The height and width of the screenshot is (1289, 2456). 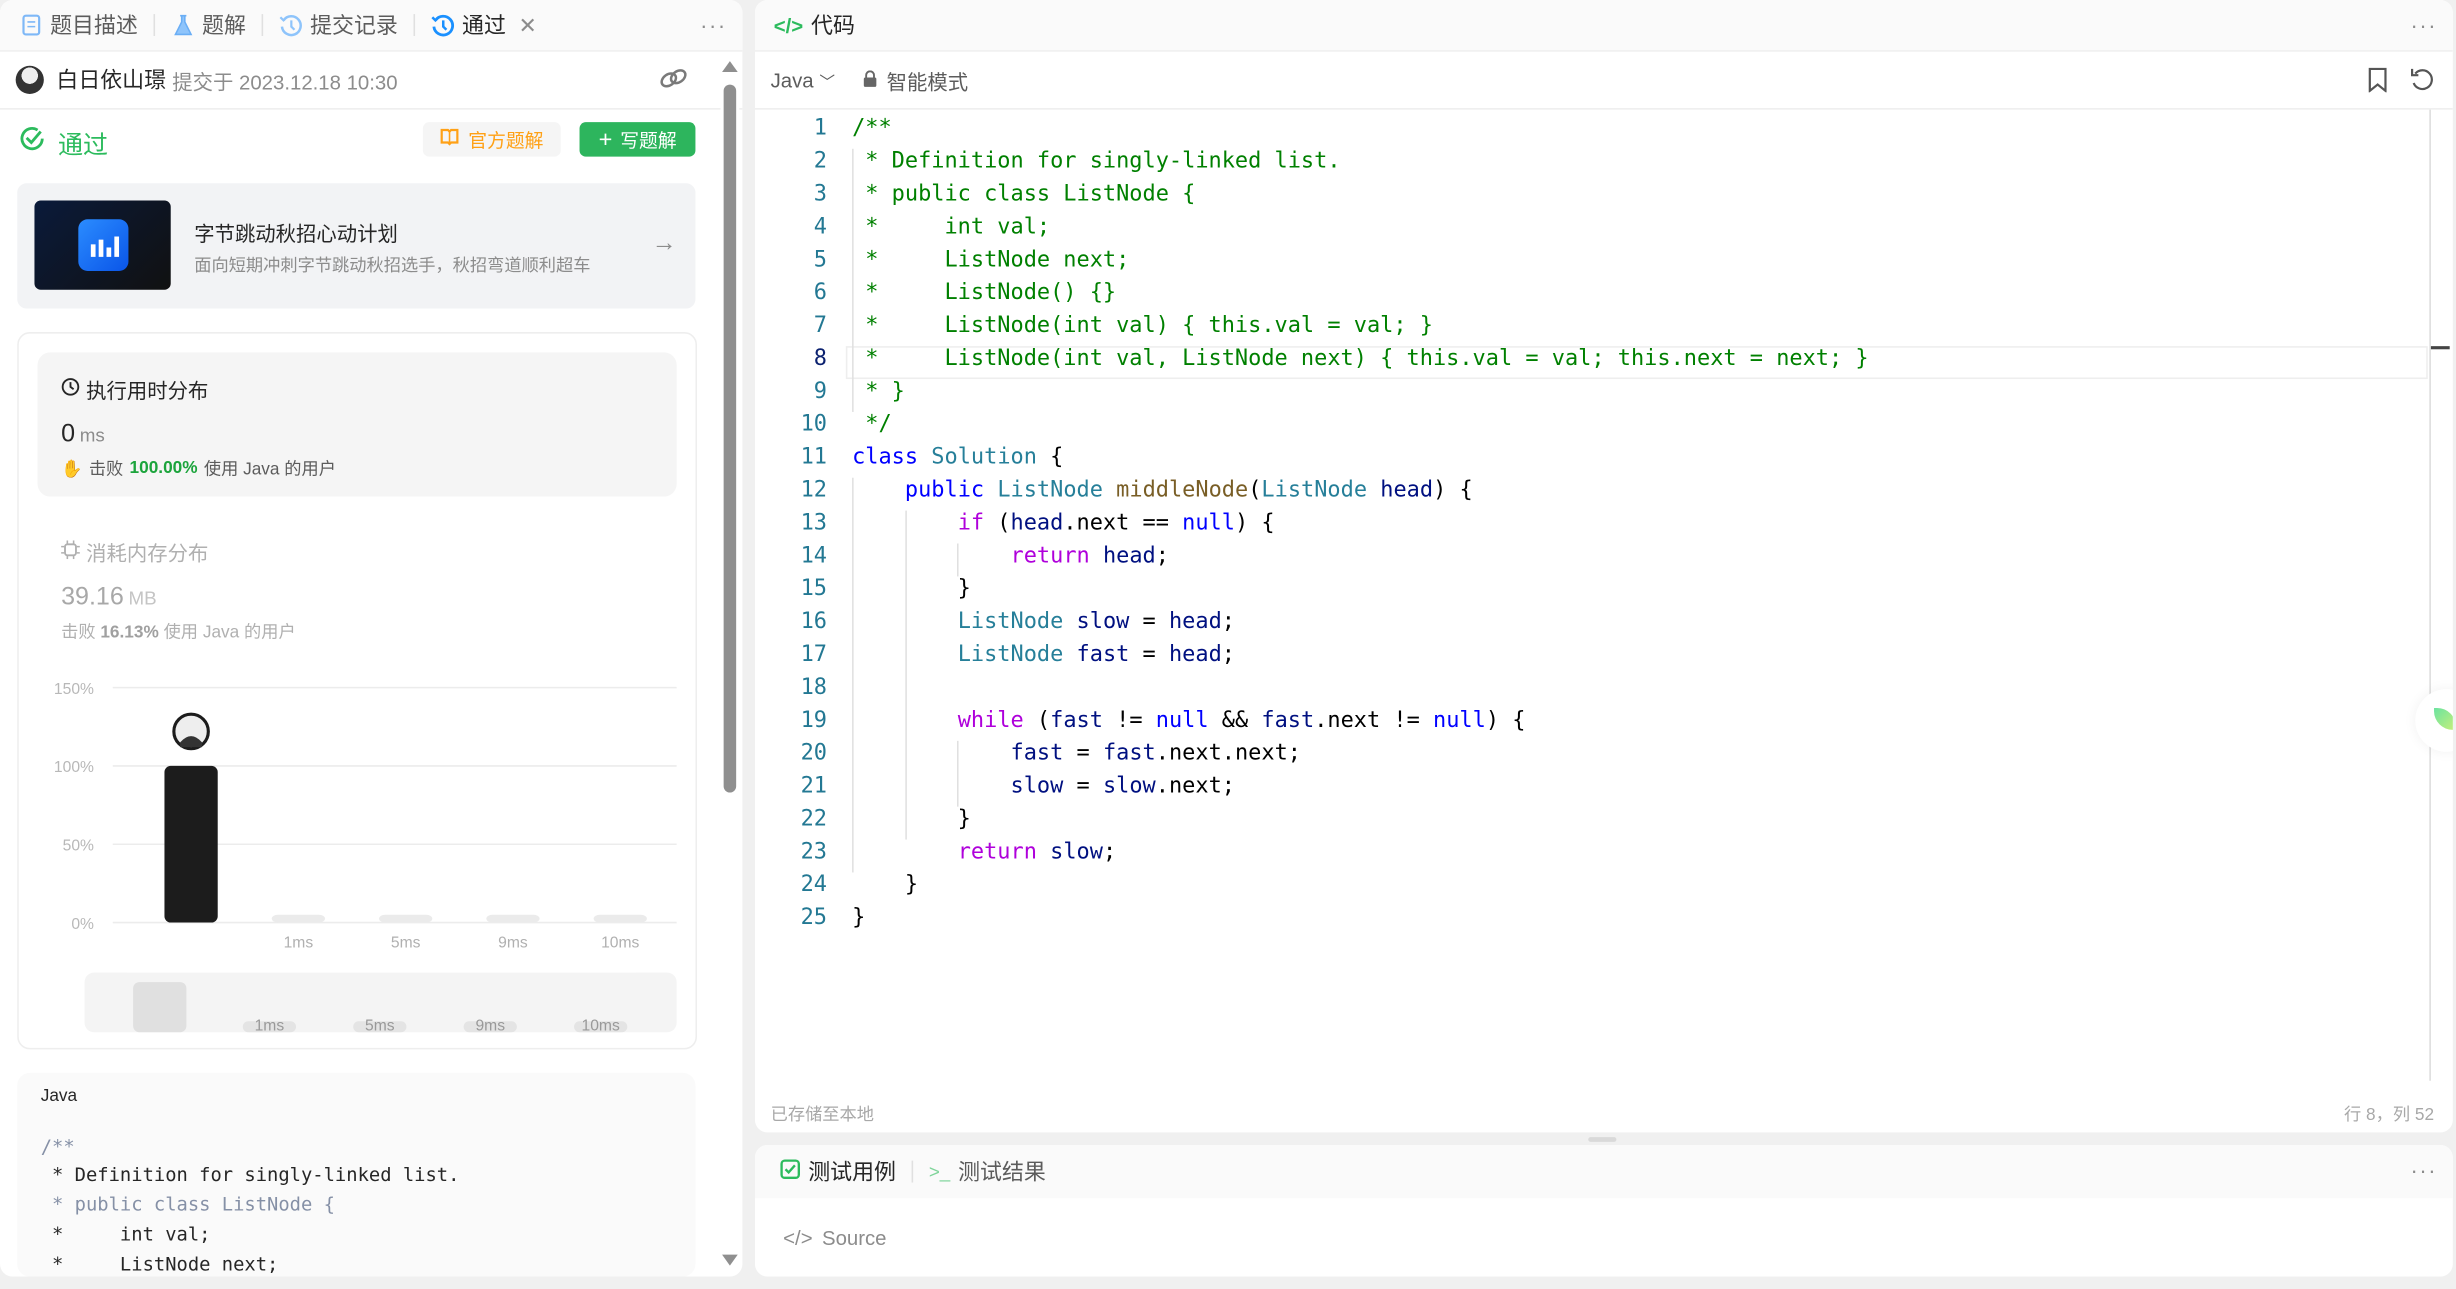 I want to click on tab-description: 题目描述, so click(x=79, y=24).